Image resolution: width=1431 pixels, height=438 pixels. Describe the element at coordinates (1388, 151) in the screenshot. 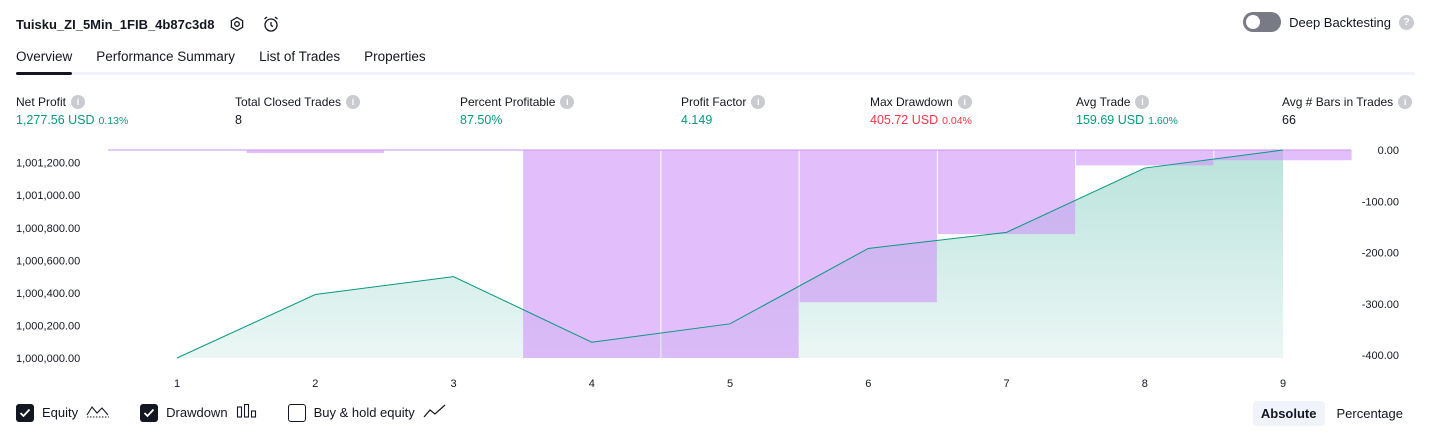

I see `right-axis-tick-label: 0.00` at that location.